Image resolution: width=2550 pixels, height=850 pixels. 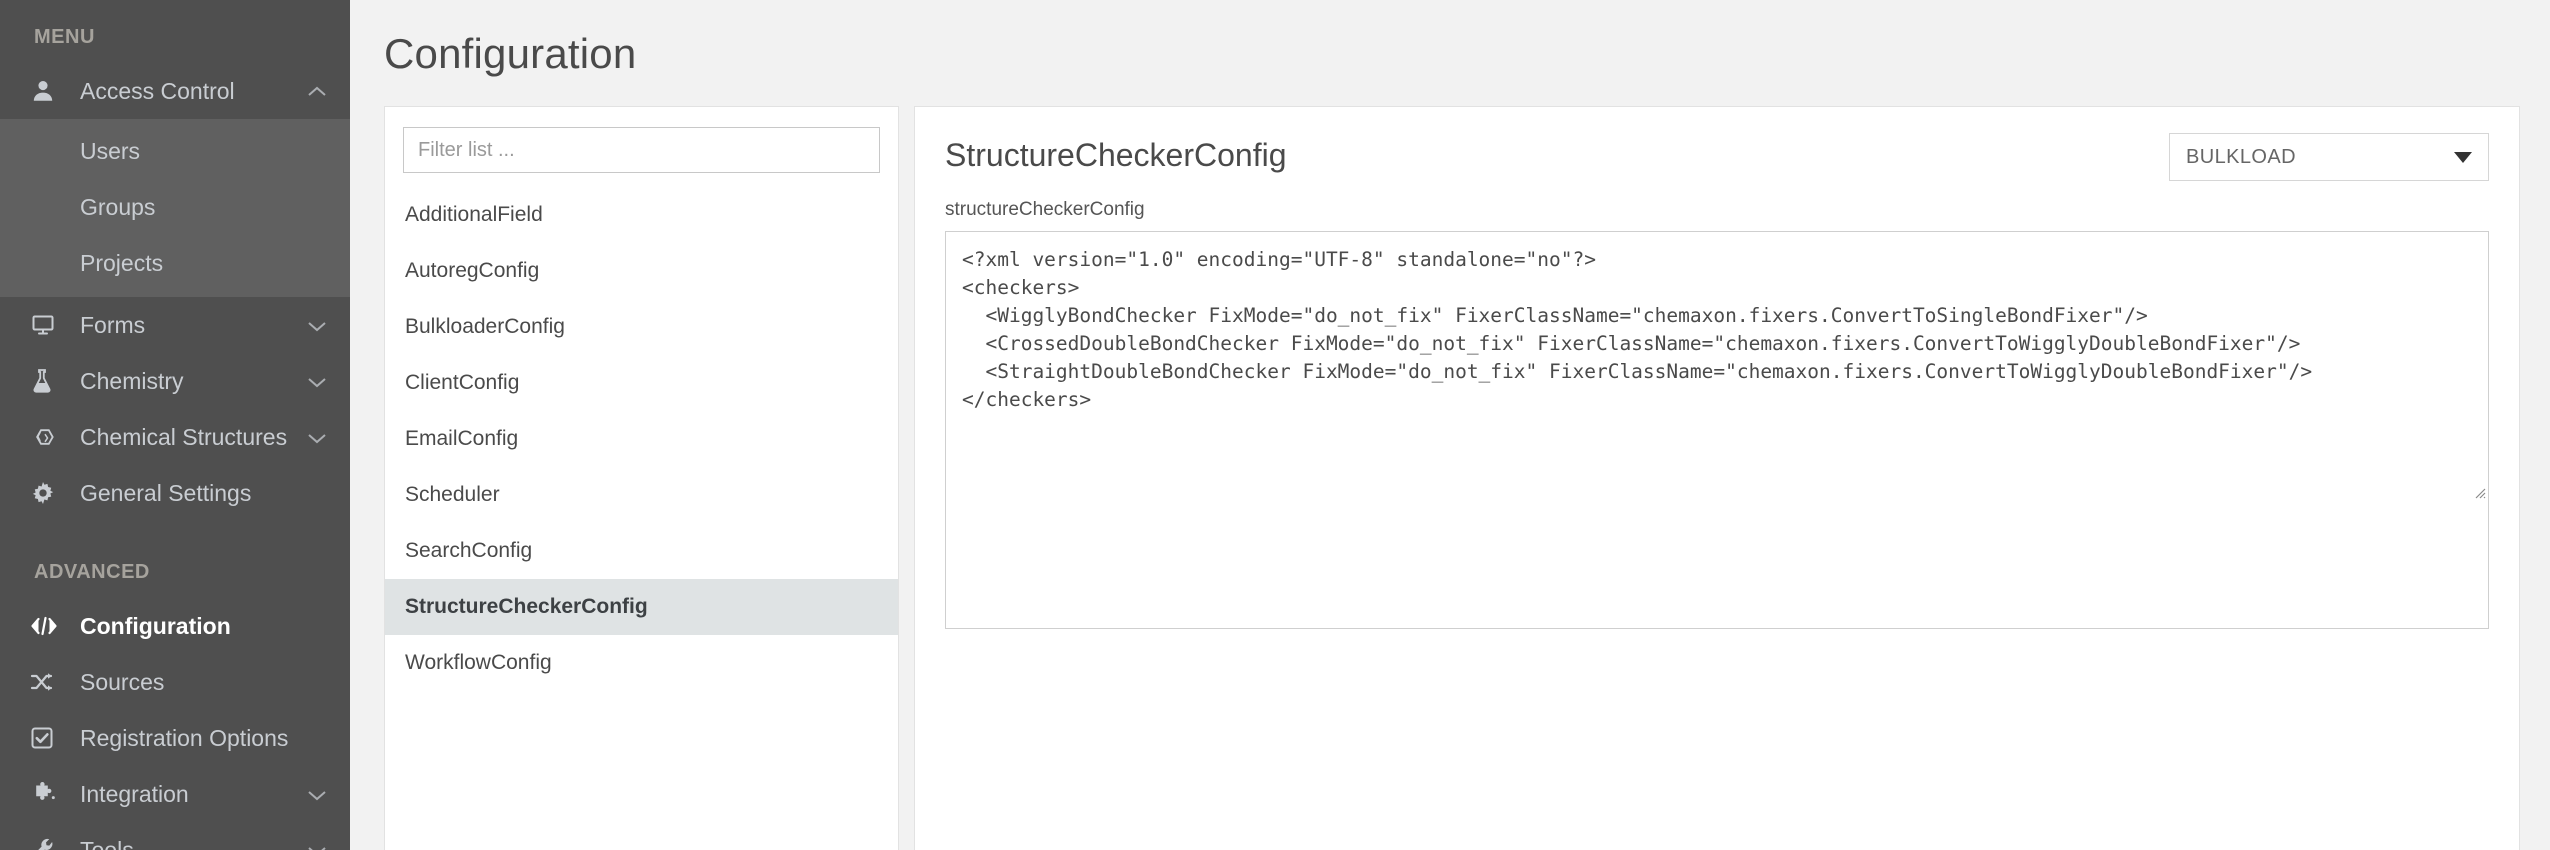 I want to click on sidebar-subitem-label: Groups, so click(x=118, y=206).